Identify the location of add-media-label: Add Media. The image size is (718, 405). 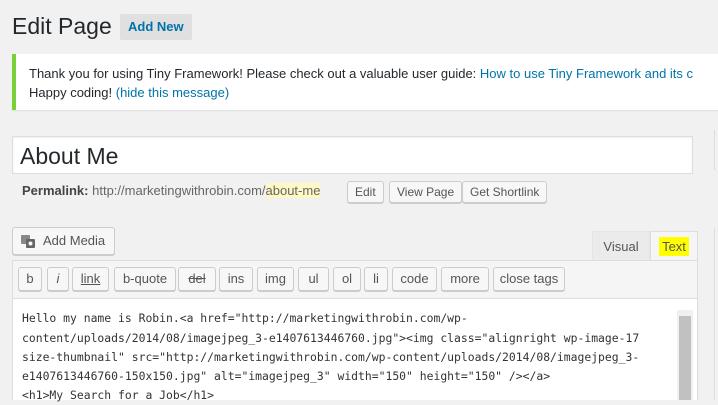
(74, 240).